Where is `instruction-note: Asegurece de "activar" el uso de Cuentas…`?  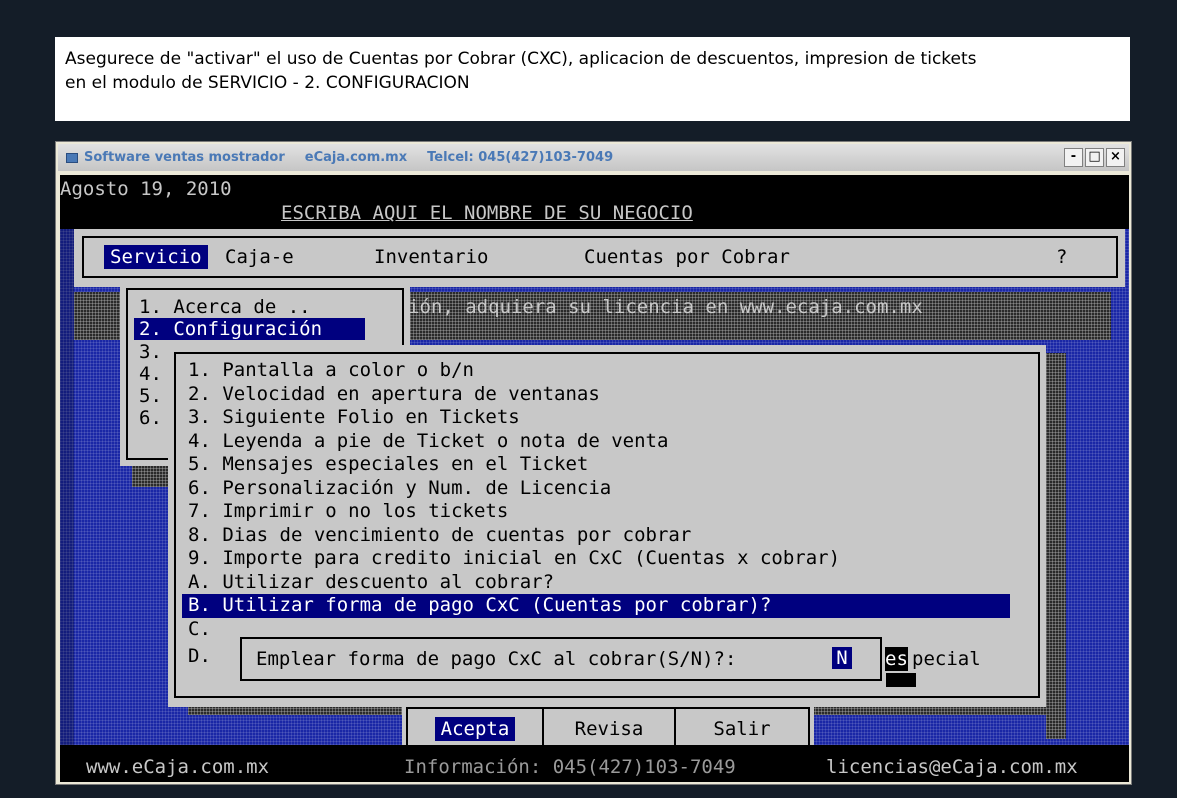
instruction-note: Asegurece de "activar" el uso de Cuentas… is located at coordinates (592, 79).